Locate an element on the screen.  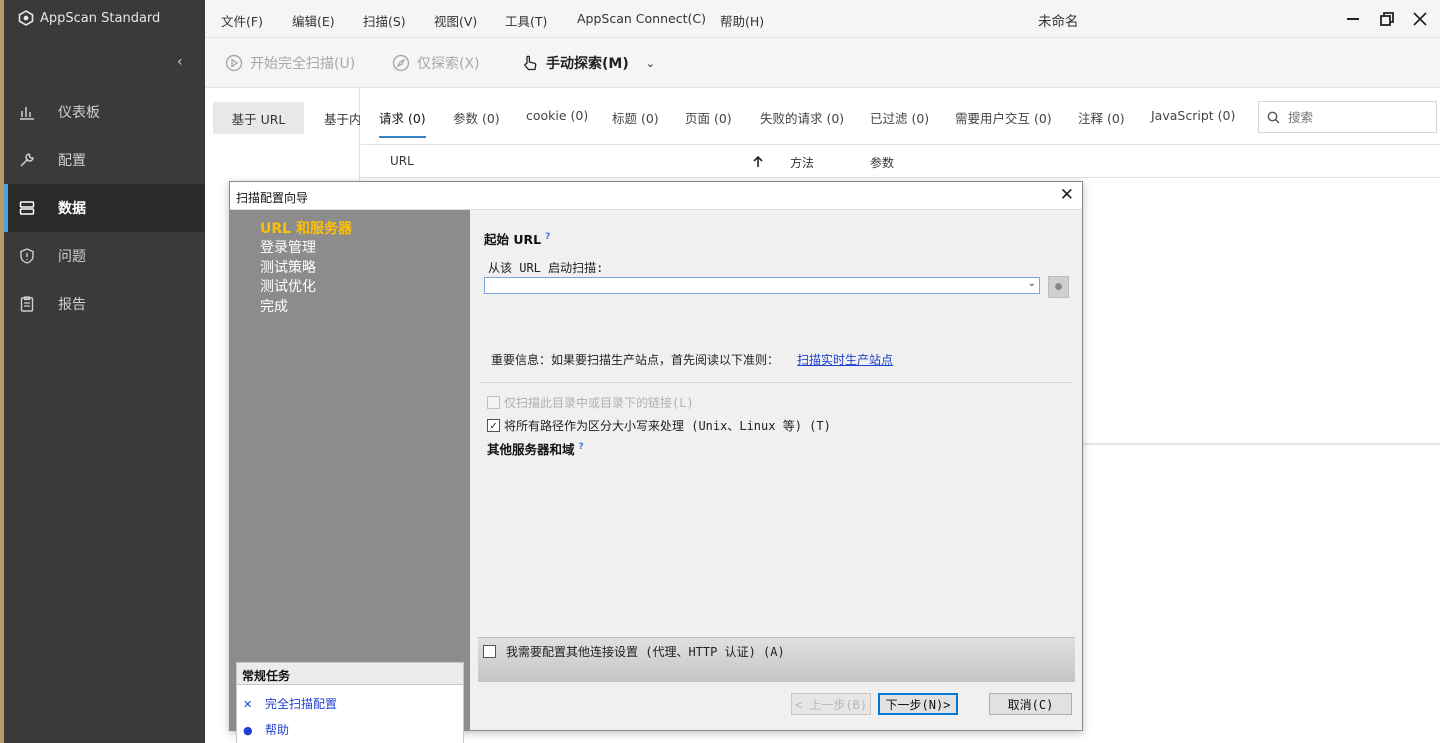
sidebar-item-reports: 报告 is located at coordinates (104, 304).